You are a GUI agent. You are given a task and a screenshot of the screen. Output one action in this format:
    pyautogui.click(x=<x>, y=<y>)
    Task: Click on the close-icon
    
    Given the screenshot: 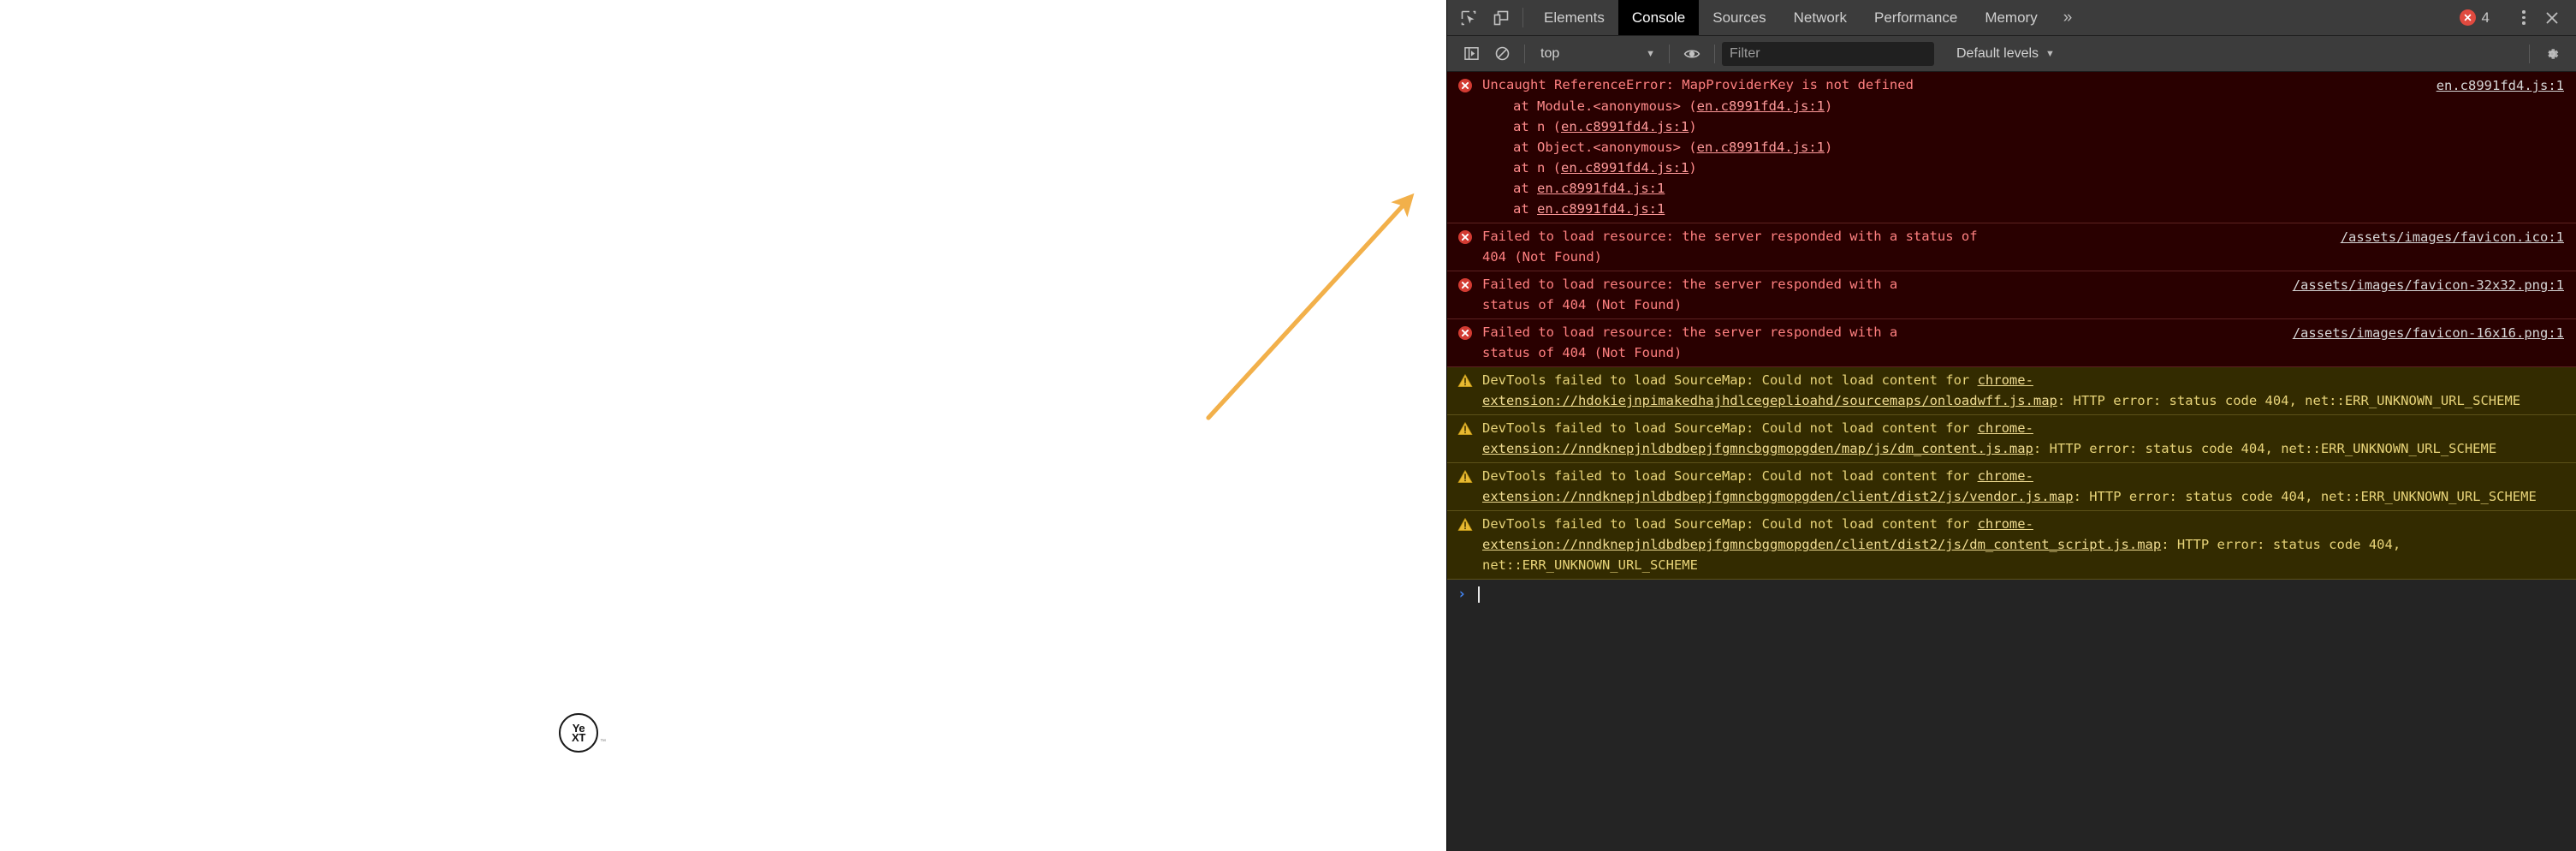 What is the action you would take?
    pyautogui.click(x=2552, y=17)
    